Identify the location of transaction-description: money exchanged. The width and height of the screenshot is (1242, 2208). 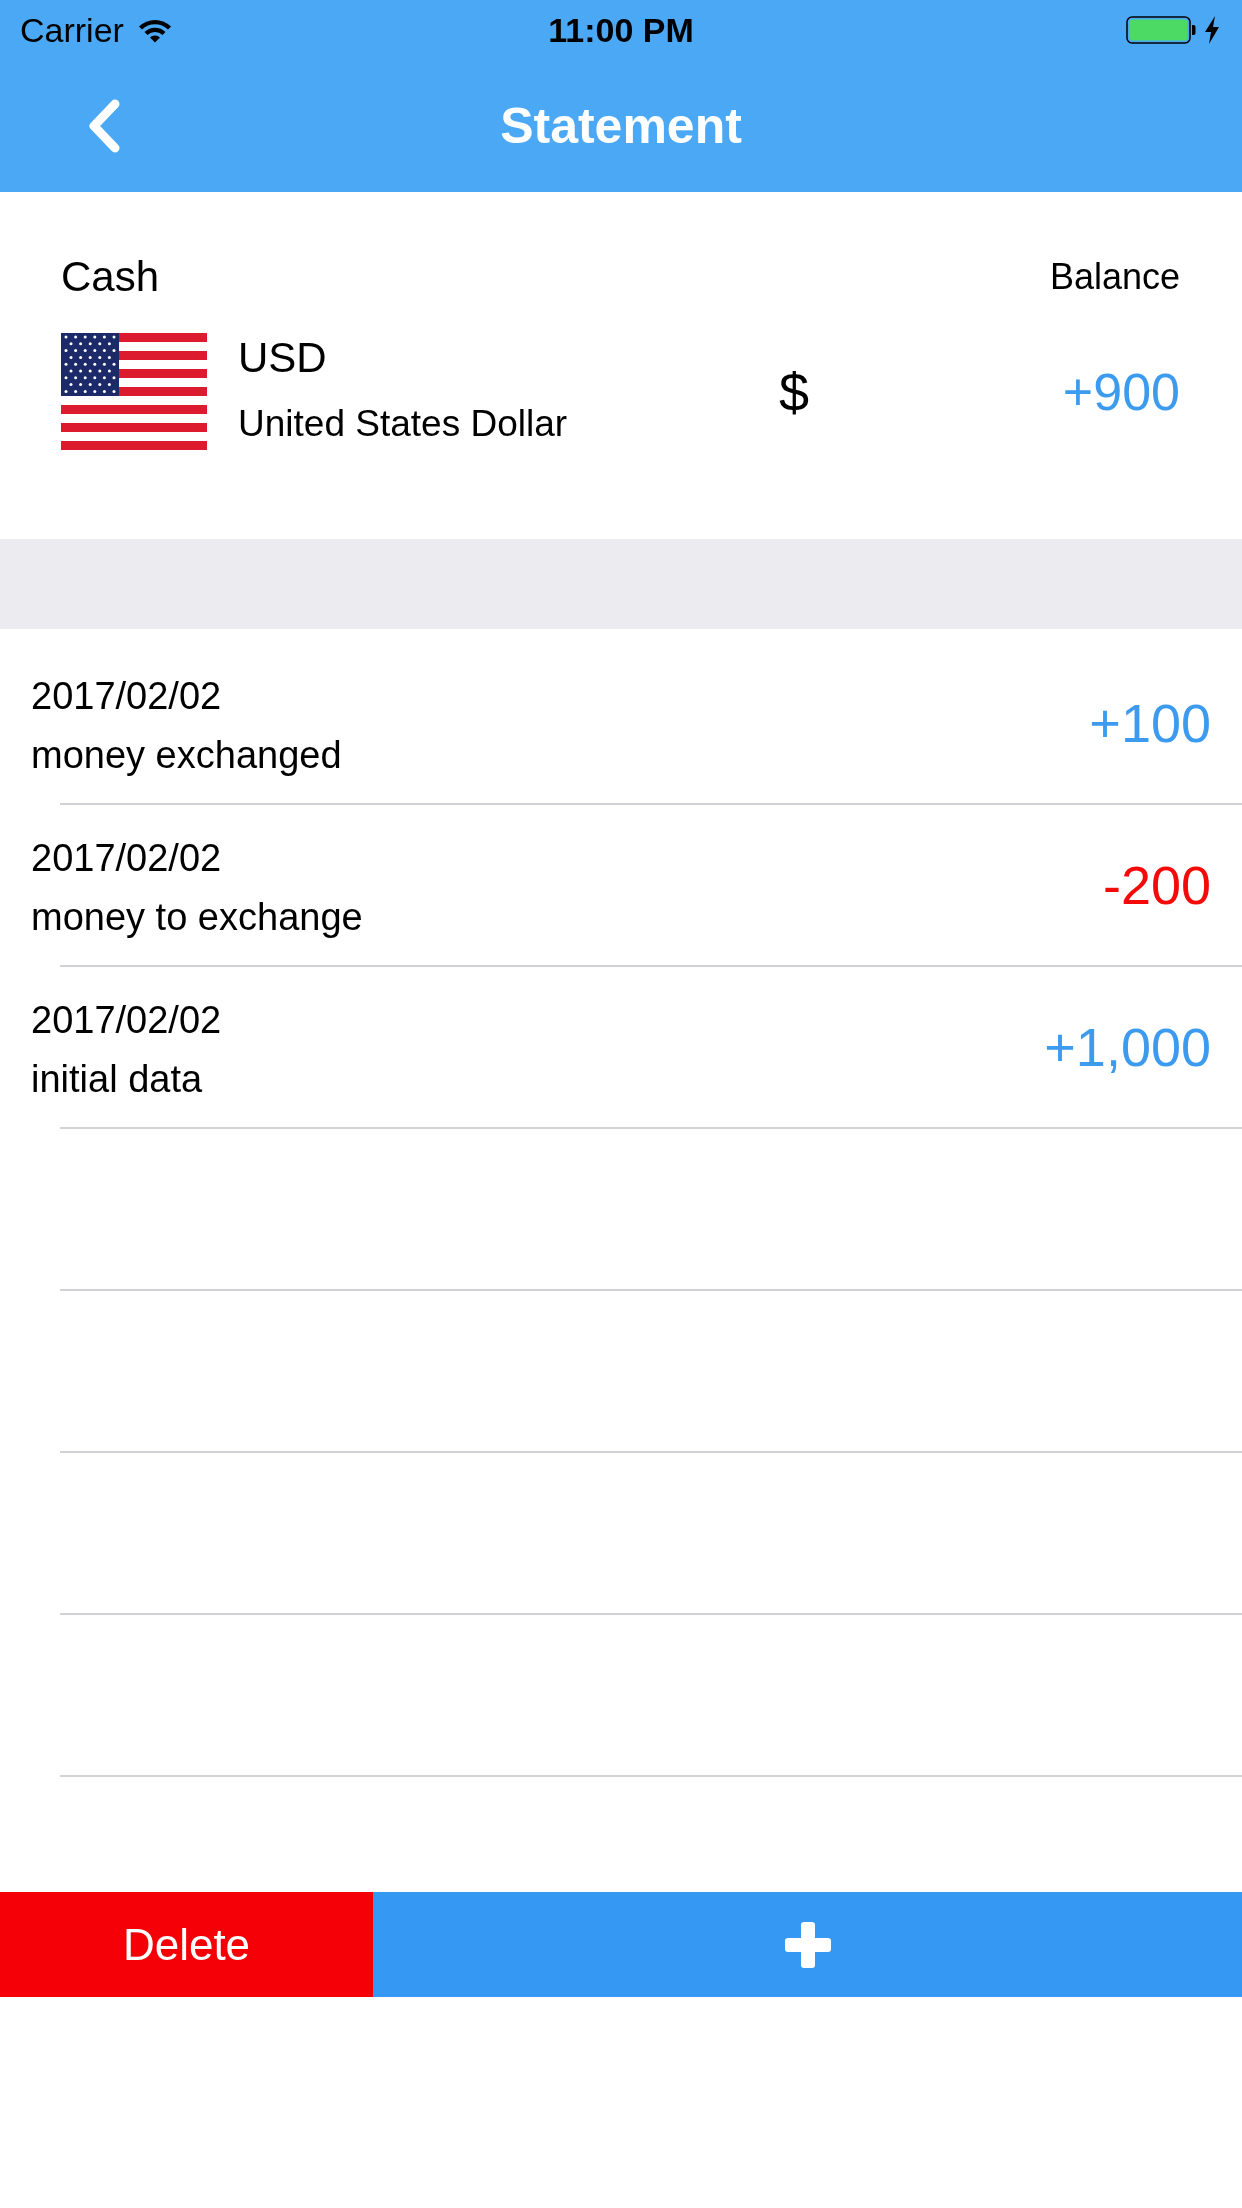
(186, 755).